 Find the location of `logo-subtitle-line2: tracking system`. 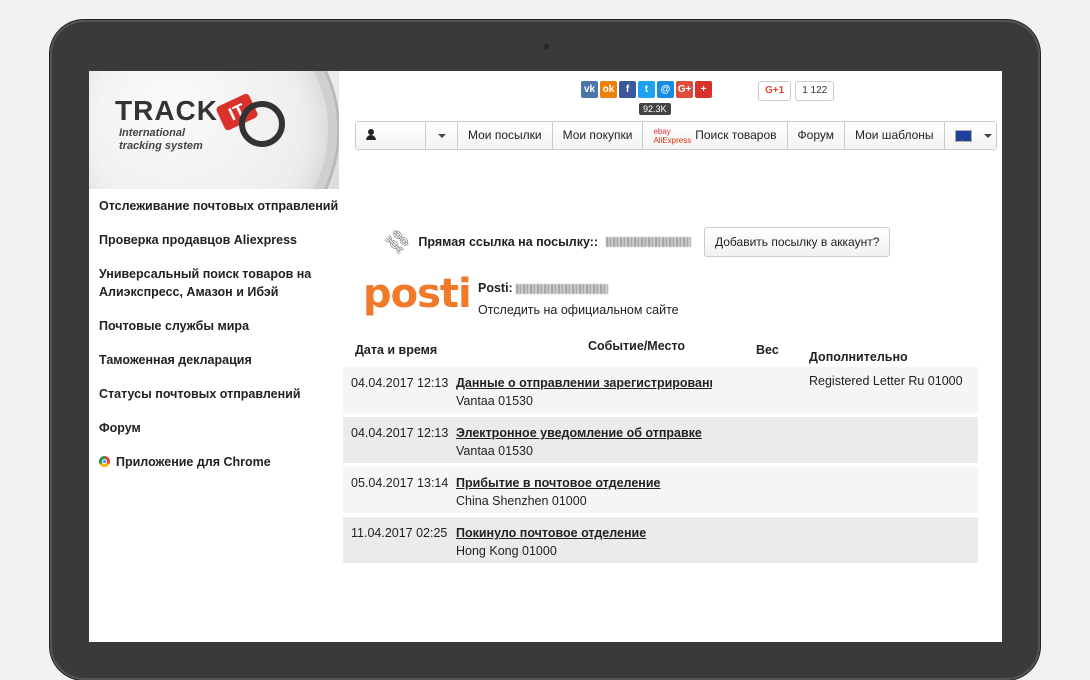

logo-subtitle-line2: tracking system is located at coordinates (161, 146).